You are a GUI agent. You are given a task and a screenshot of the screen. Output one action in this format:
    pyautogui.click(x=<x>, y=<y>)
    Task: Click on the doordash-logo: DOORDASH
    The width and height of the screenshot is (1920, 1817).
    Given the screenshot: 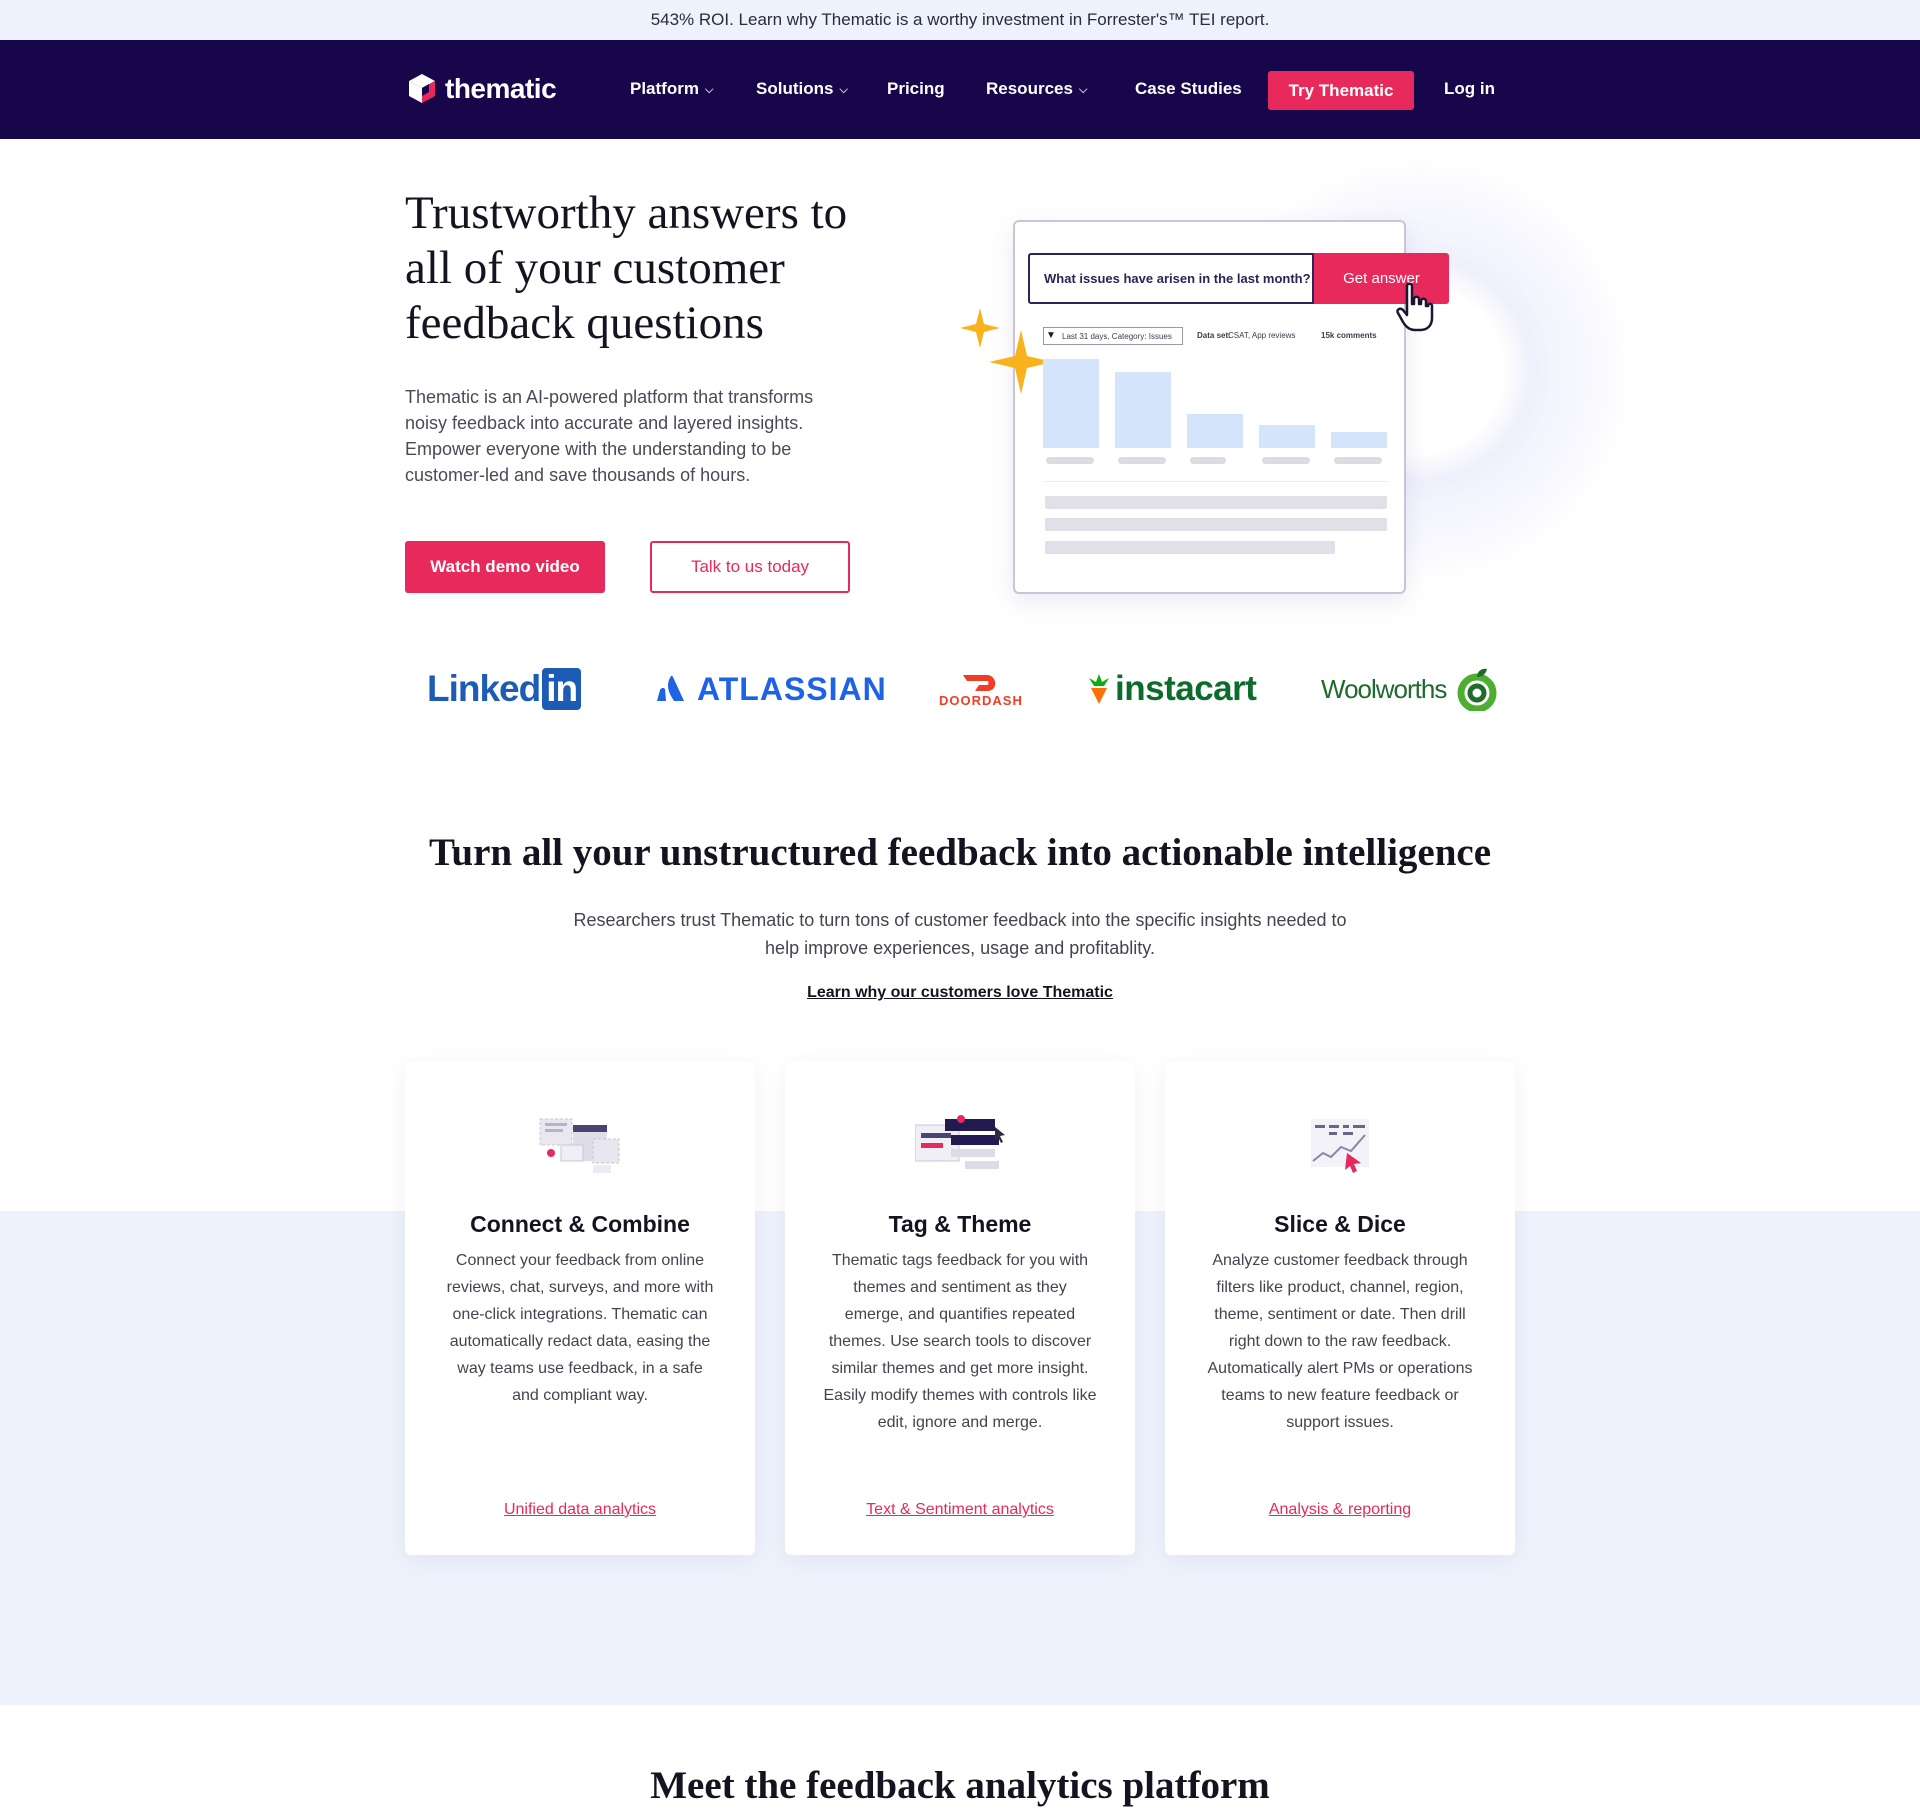 What is the action you would take?
    pyautogui.click(x=981, y=689)
    